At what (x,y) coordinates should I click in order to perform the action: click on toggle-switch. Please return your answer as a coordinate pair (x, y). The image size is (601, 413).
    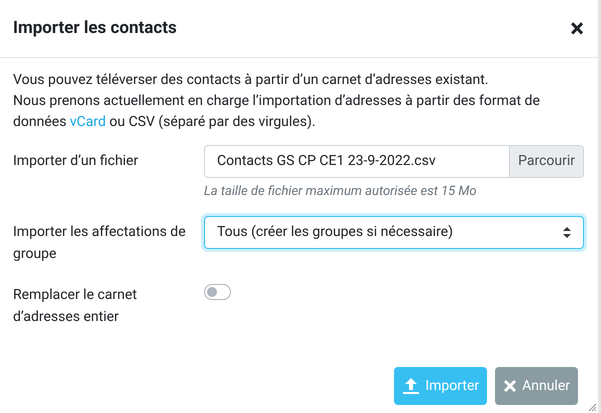
    Looking at the image, I should click on (217, 292).